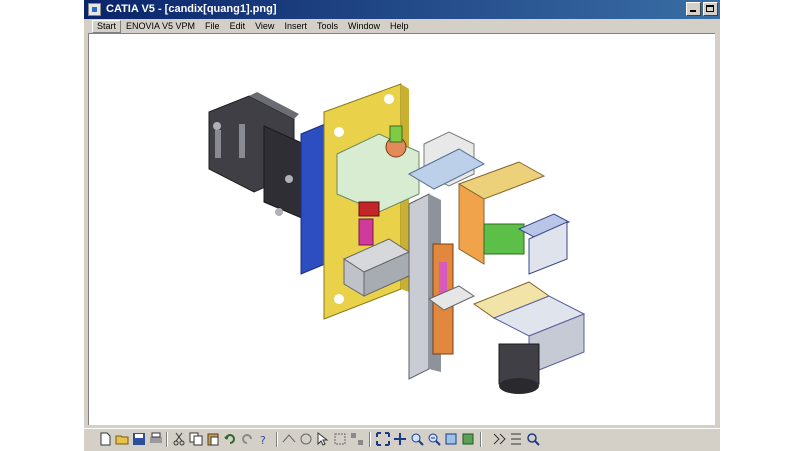  Describe the element at coordinates (514, 218) in the screenshot. I see `right-upper-assembly` at that location.